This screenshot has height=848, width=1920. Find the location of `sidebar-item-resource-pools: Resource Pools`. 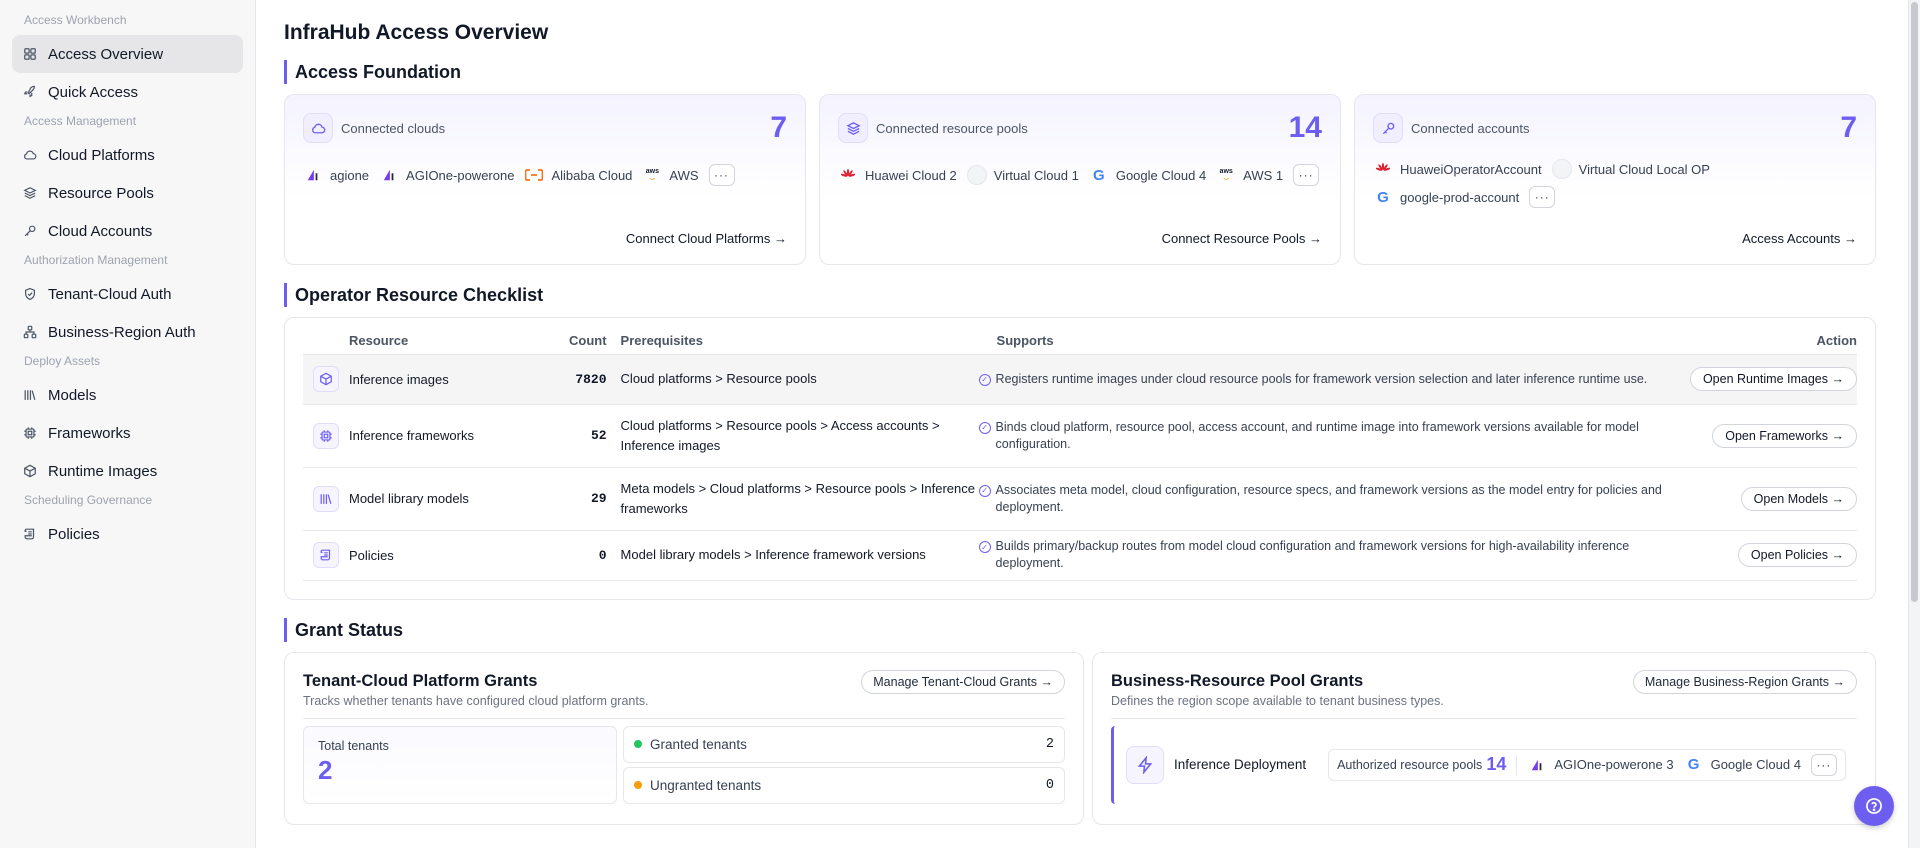

sidebar-item-resource-pools: Resource Pools is located at coordinates (127, 193).